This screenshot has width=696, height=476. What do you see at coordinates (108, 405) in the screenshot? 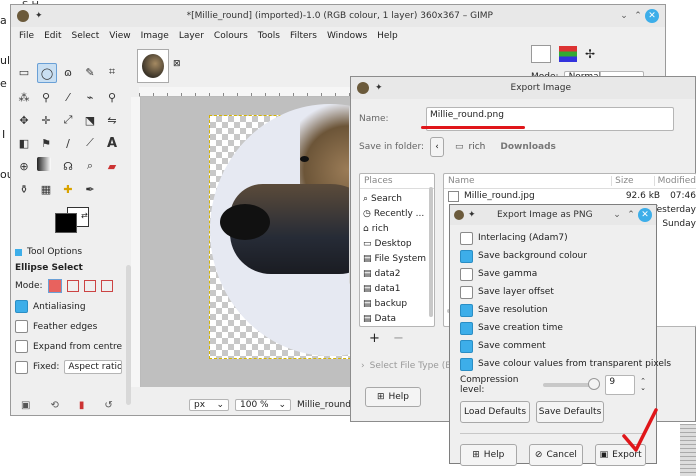
I see `reset-options-icon: ↺` at bounding box center [108, 405].